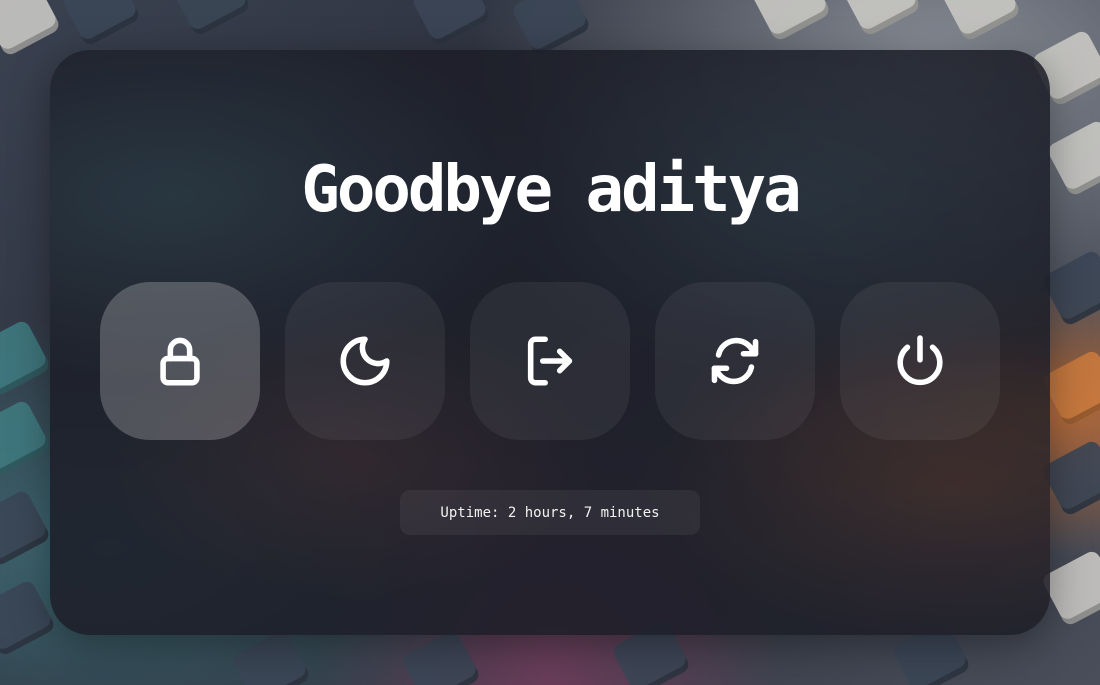 The width and height of the screenshot is (1100, 685). What do you see at coordinates (550, 512) in the screenshot?
I see `uptime-label: Uptime: 2 hours, 7 minutes` at bounding box center [550, 512].